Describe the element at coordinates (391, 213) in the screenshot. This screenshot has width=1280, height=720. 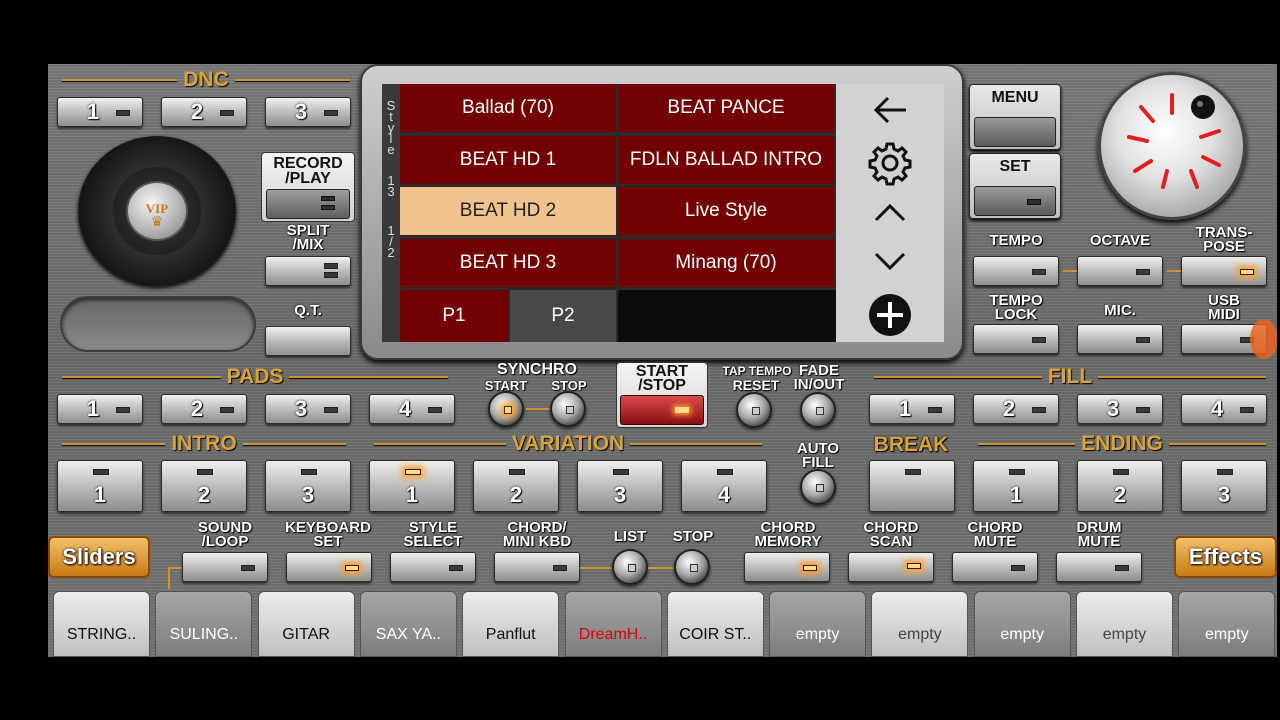
I see `style-vertical-label: S t y l e 1 3 1 / 2` at that location.